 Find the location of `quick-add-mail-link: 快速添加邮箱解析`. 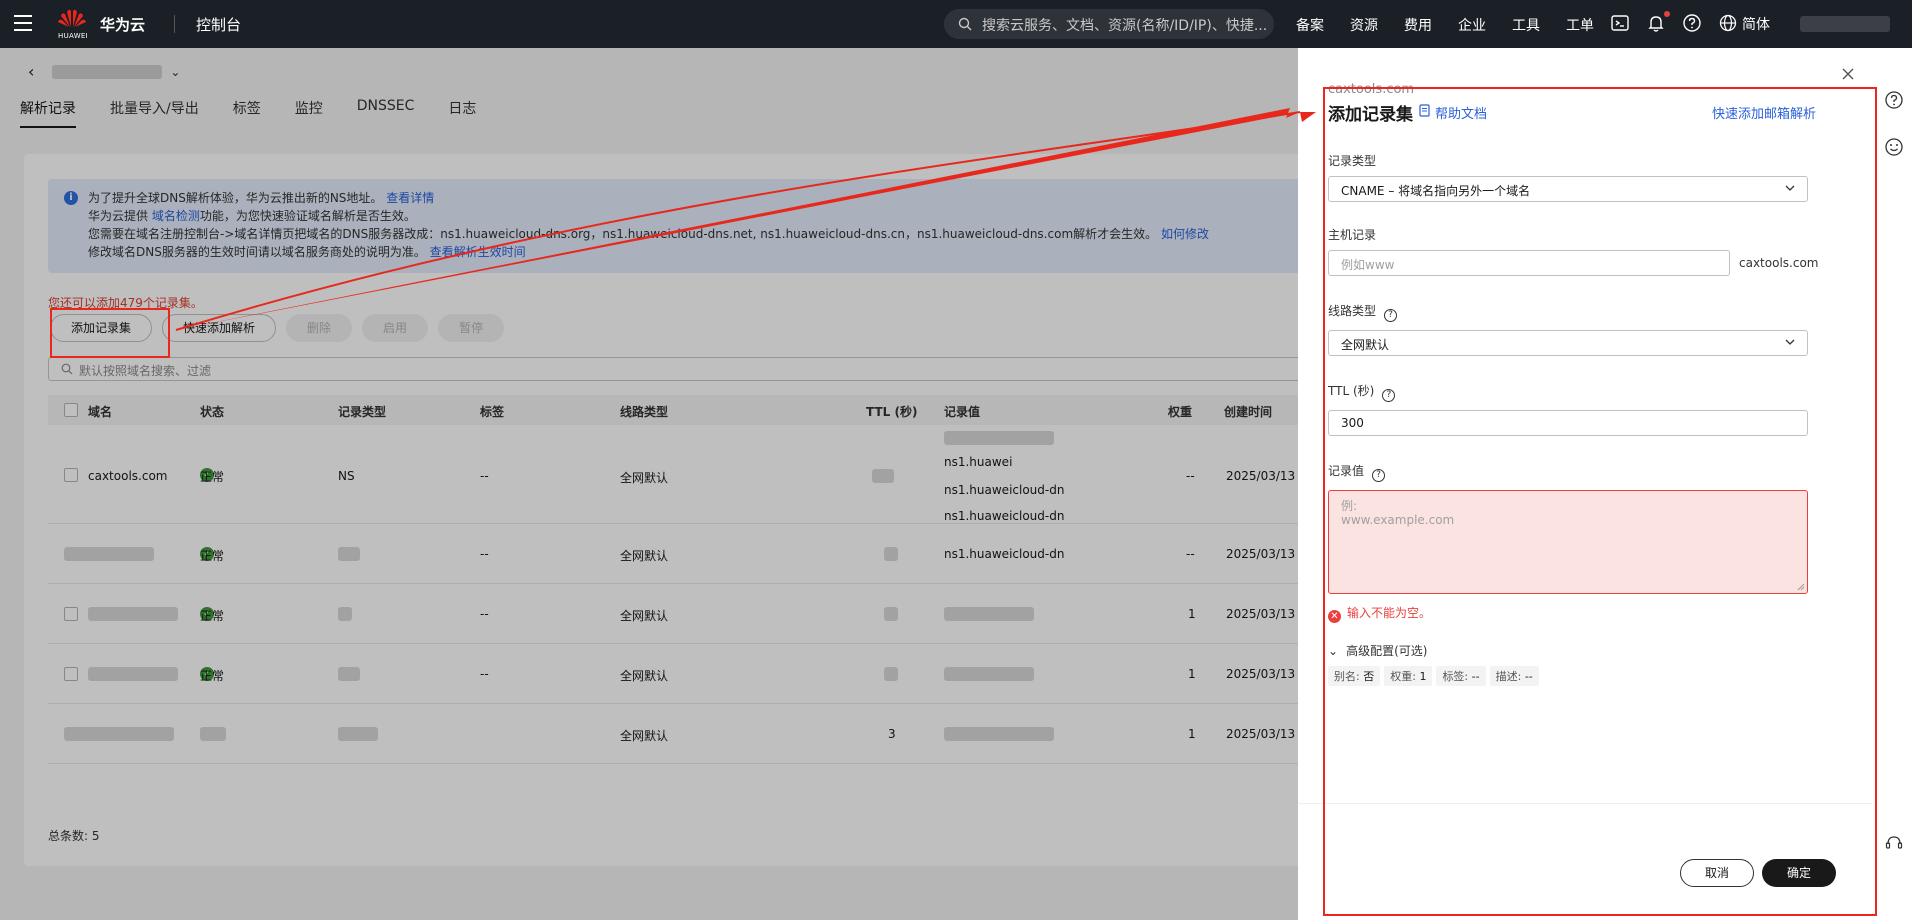

quick-add-mail-link: 快速添加邮箱解析 is located at coordinates (1764, 112).